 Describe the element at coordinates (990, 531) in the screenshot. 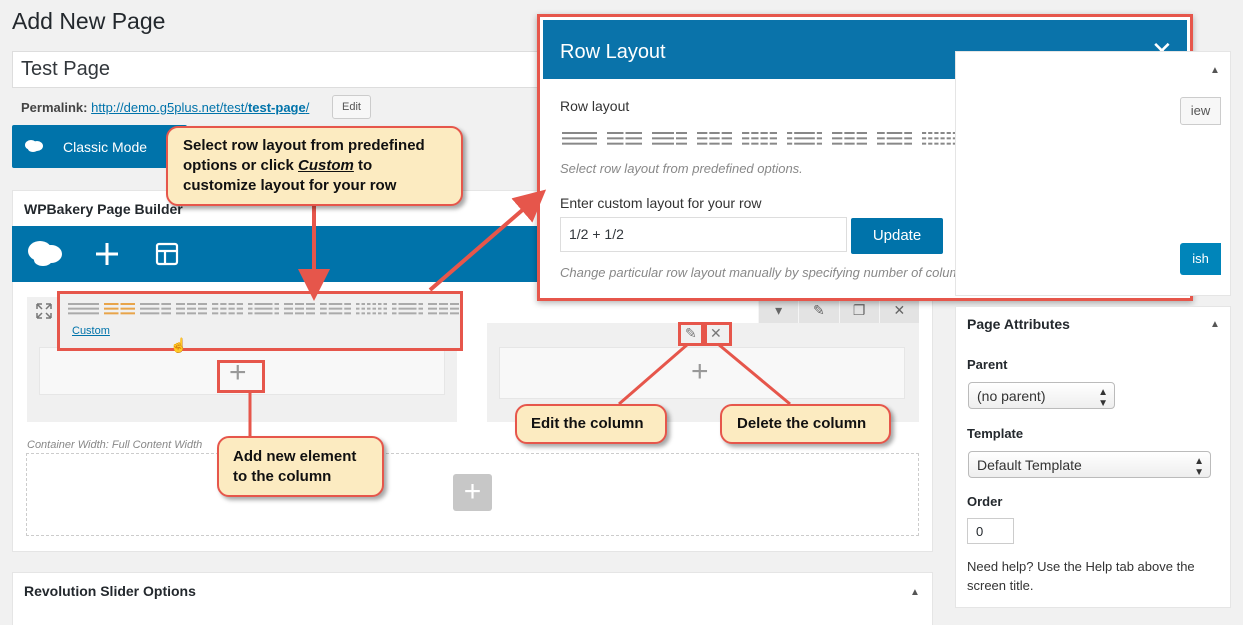

I see `order-input: 0` at that location.